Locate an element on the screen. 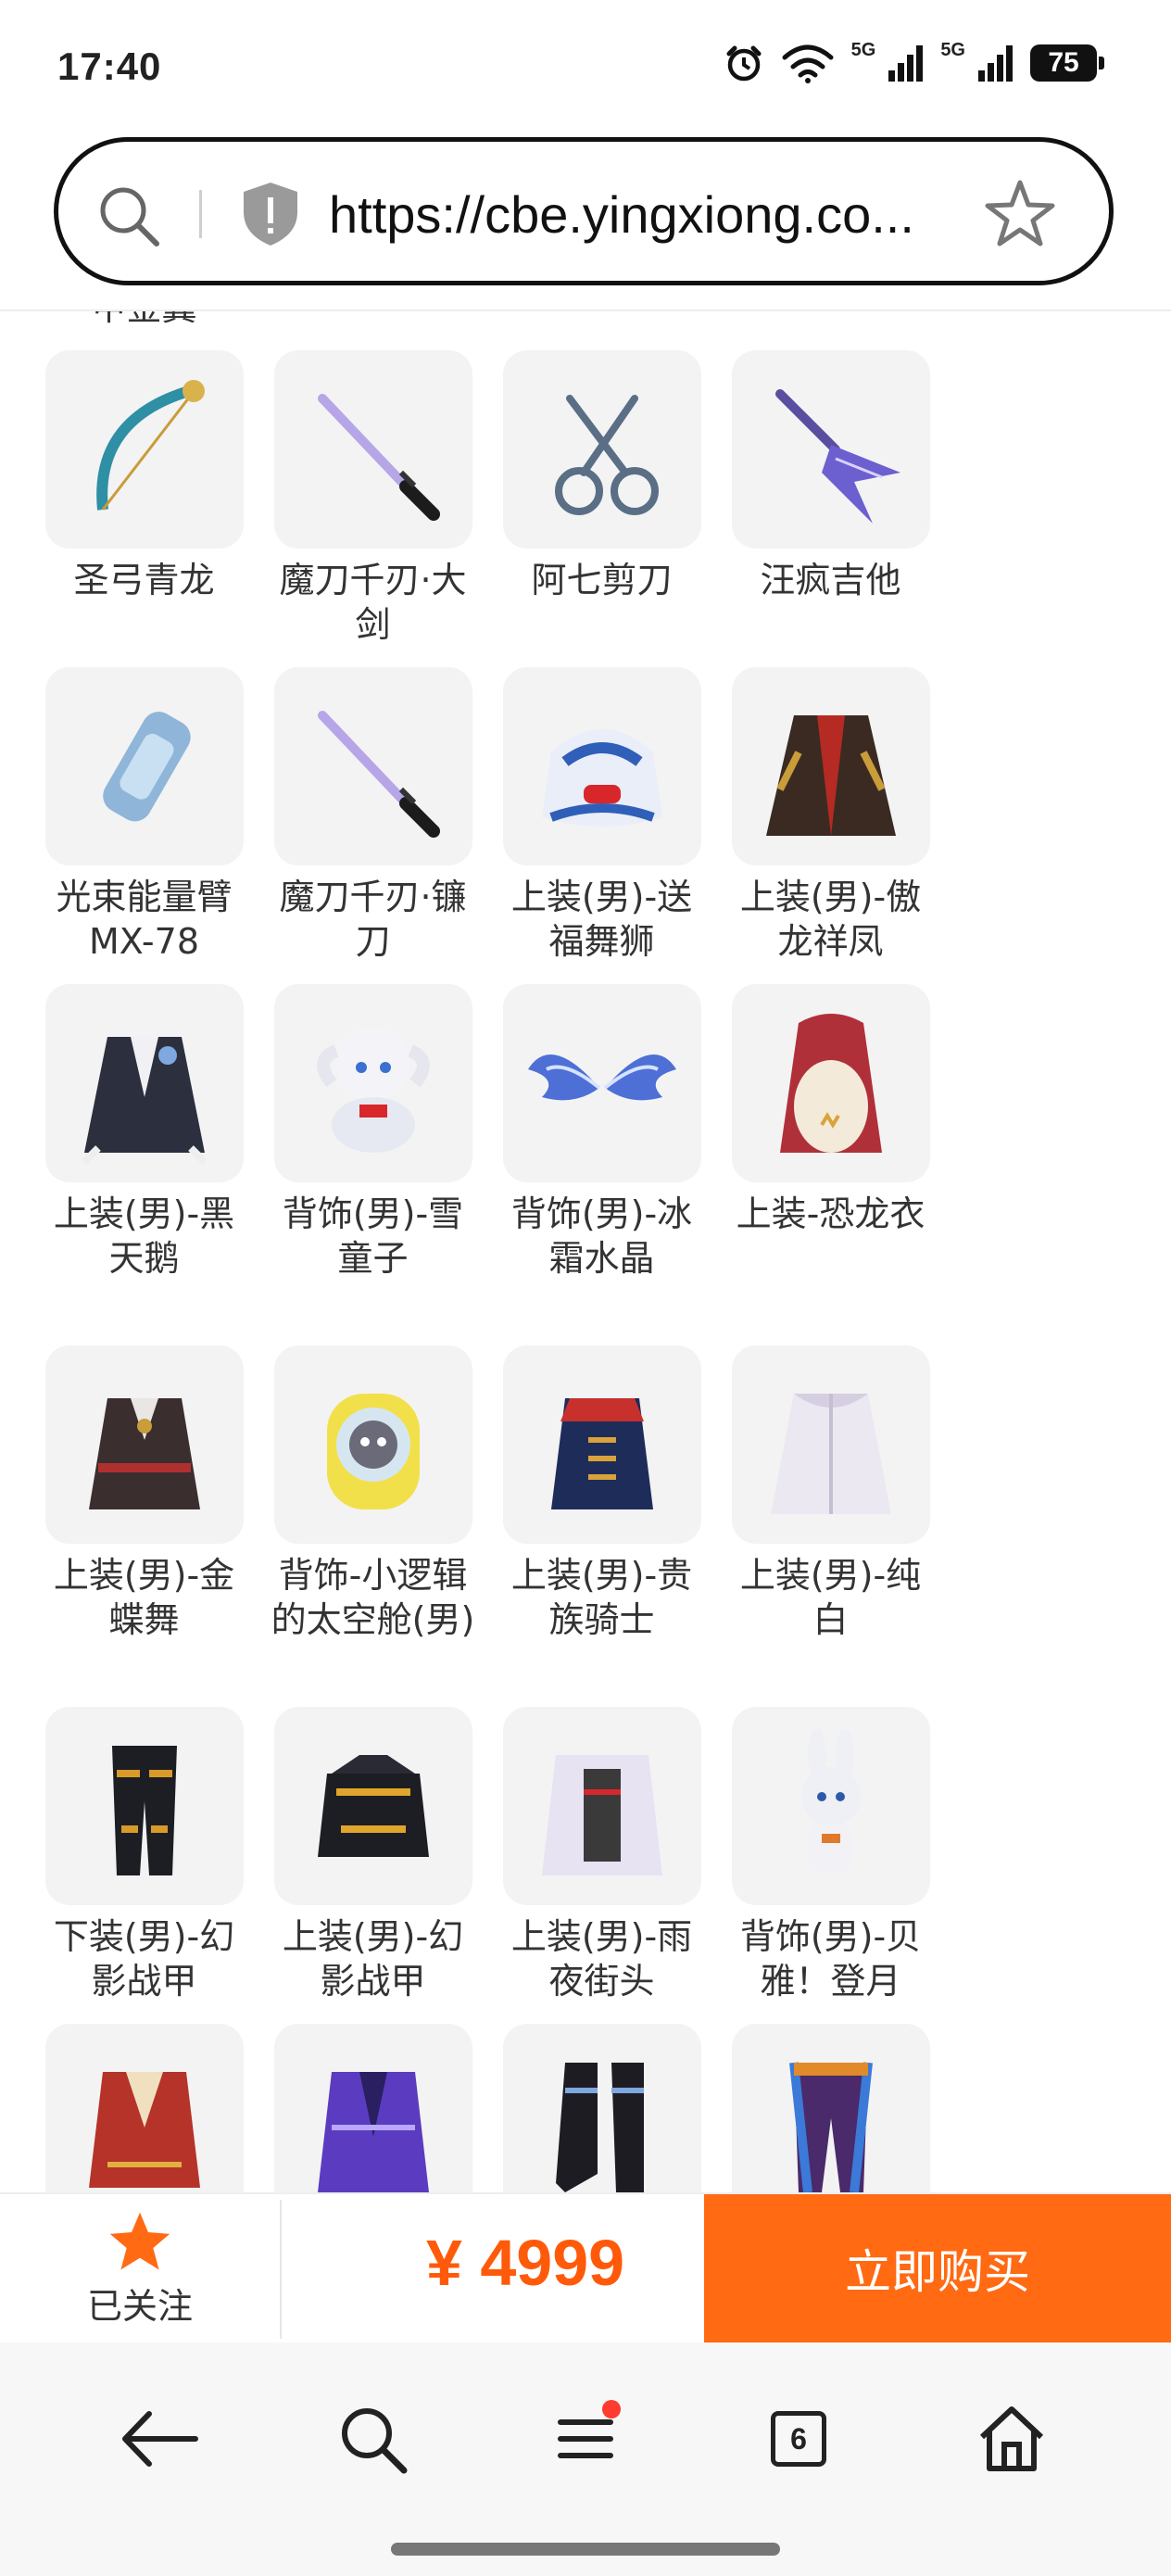 This screenshot has height=2576, width=1171. phantom-armor-icon is located at coordinates (373, 1806).